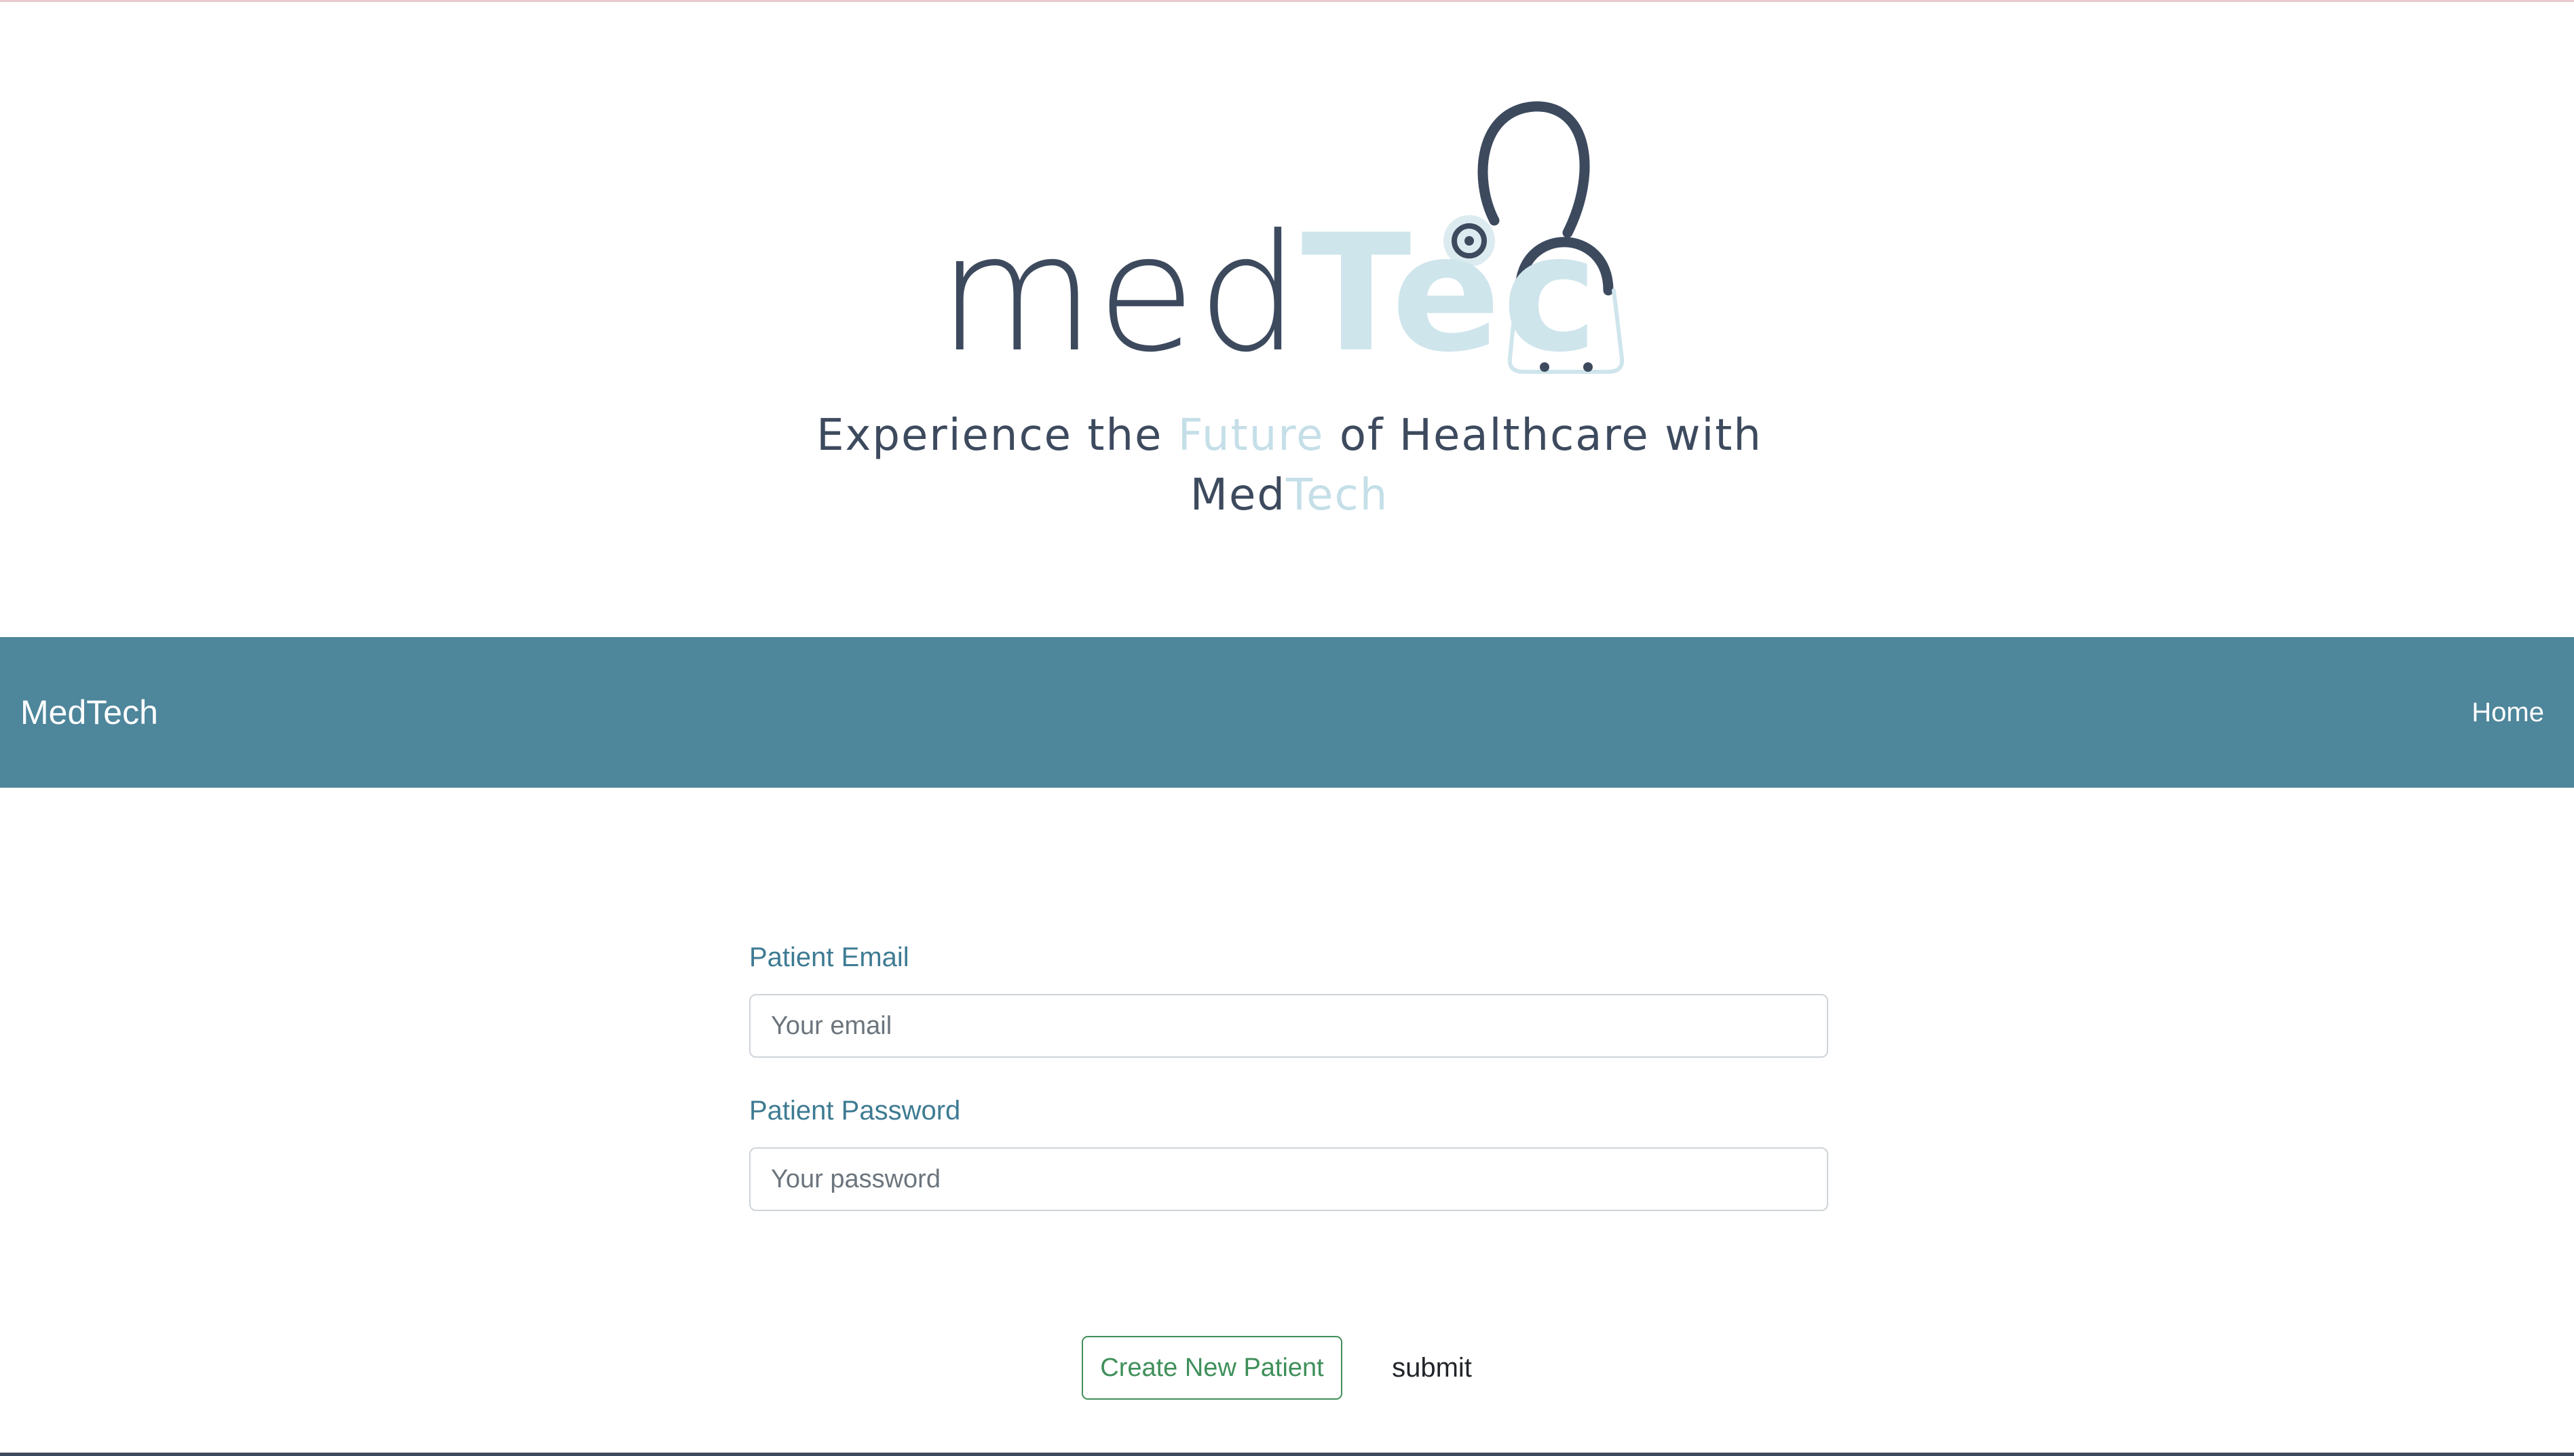 The height and width of the screenshot is (1456, 2574). Describe the element at coordinates (1432, 1368) in the screenshot. I see `submit-button: submit` at that location.